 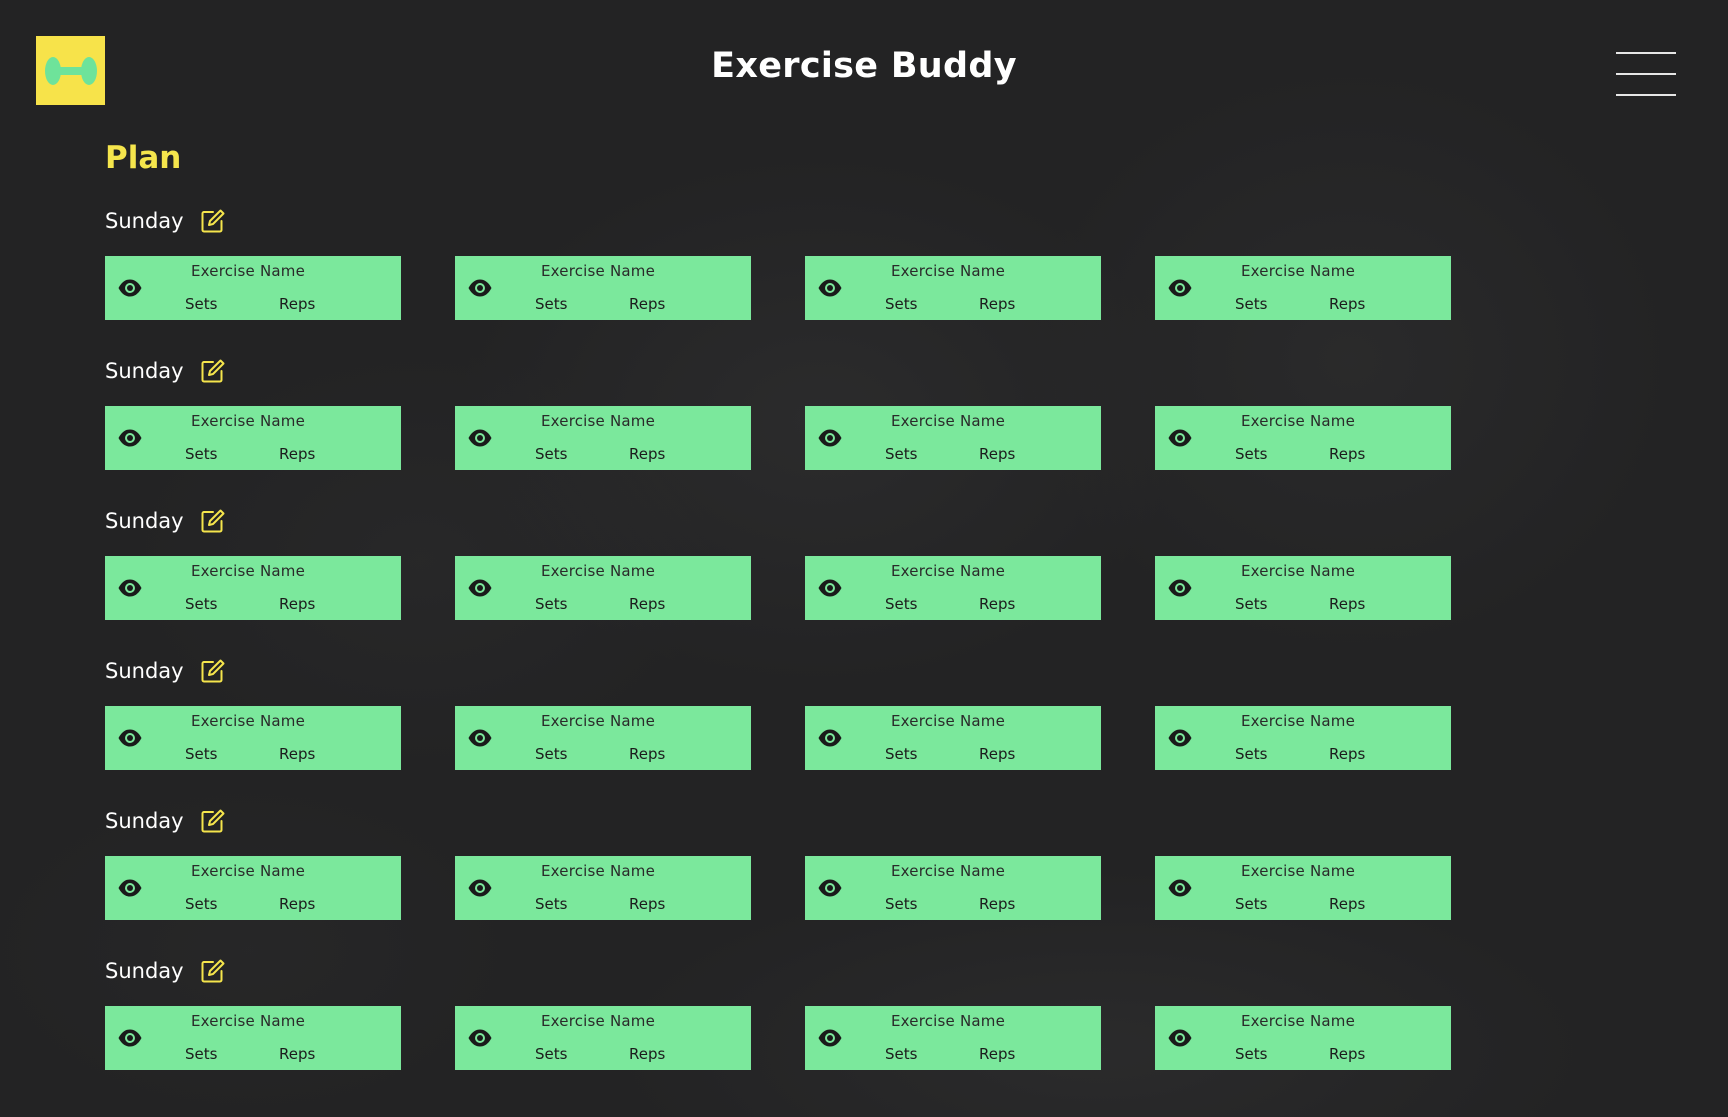 What do you see at coordinates (143, 158) in the screenshot?
I see `plan-title: Plan` at bounding box center [143, 158].